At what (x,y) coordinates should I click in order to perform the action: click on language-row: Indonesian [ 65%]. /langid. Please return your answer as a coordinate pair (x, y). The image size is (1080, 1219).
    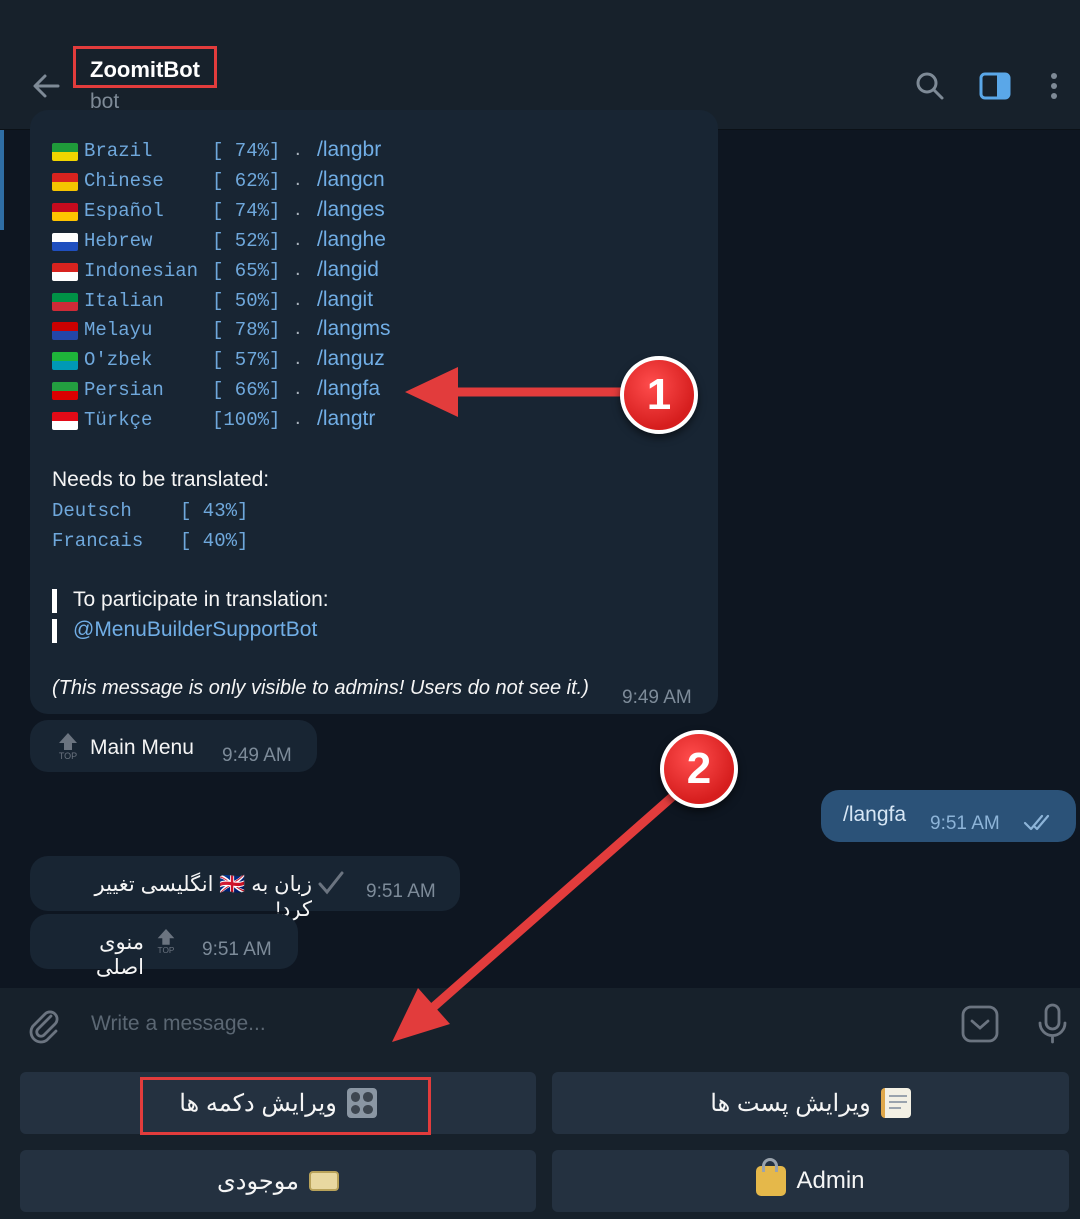
    Looking at the image, I should click on (252, 273).